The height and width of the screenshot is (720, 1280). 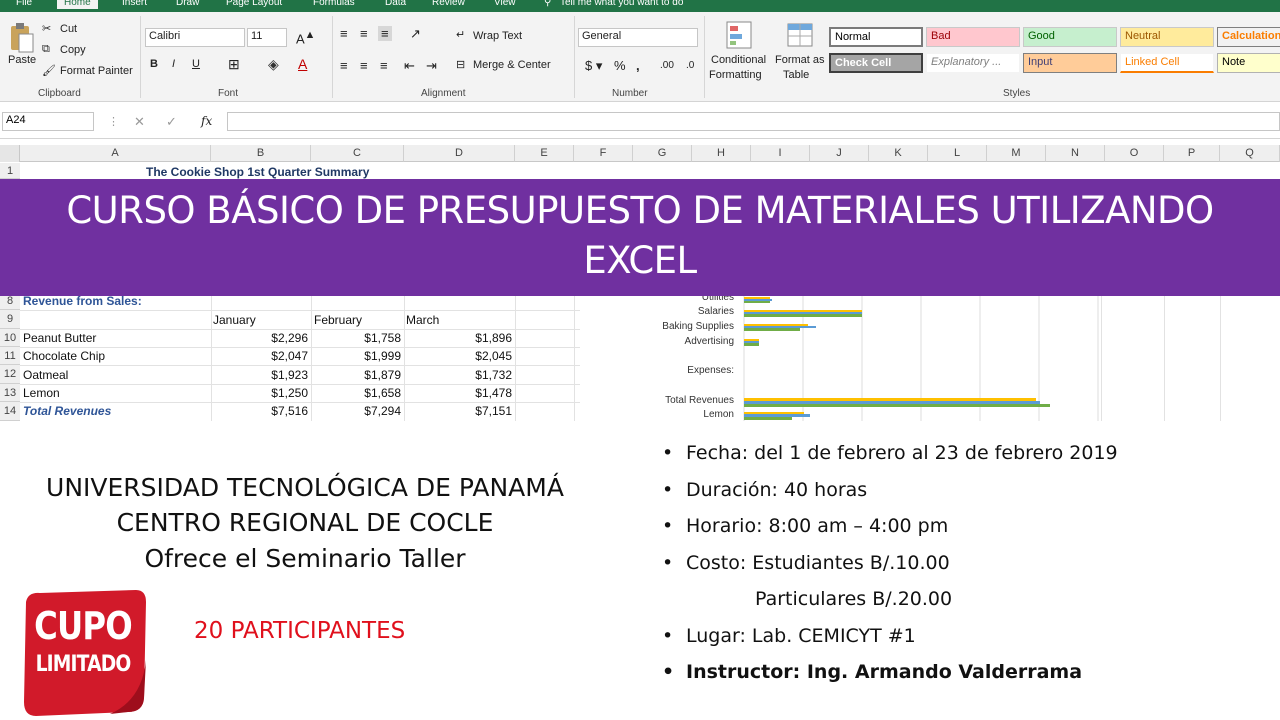 What do you see at coordinates (690, 65) in the screenshot?
I see `decrease-decimal-icon: .0` at bounding box center [690, 65].